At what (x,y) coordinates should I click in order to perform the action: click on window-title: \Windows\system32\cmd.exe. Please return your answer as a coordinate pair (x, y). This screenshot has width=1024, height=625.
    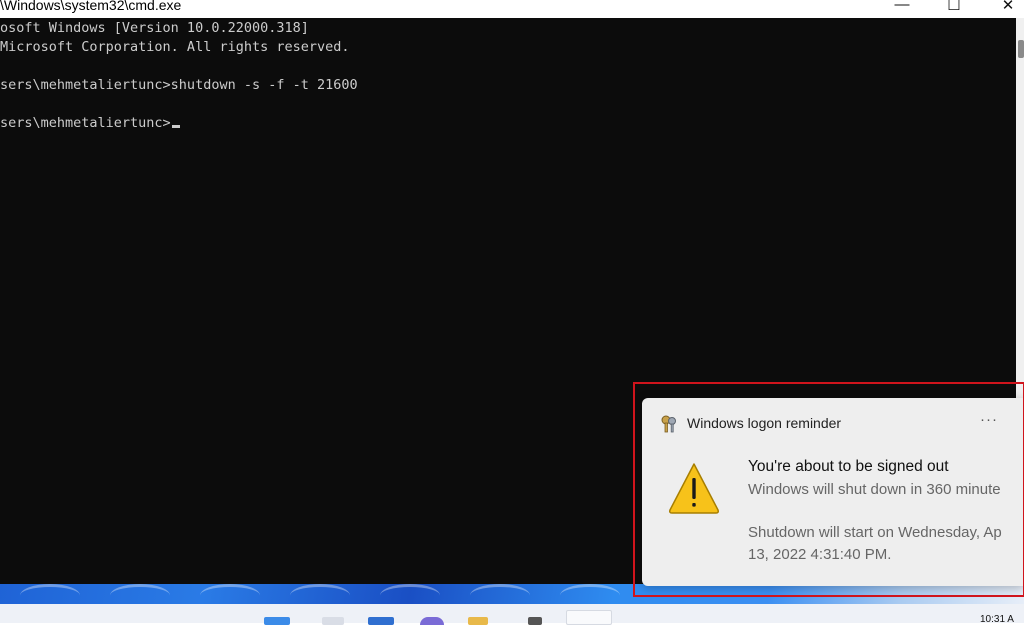
    Looking at the image, I should click on (91, 6).